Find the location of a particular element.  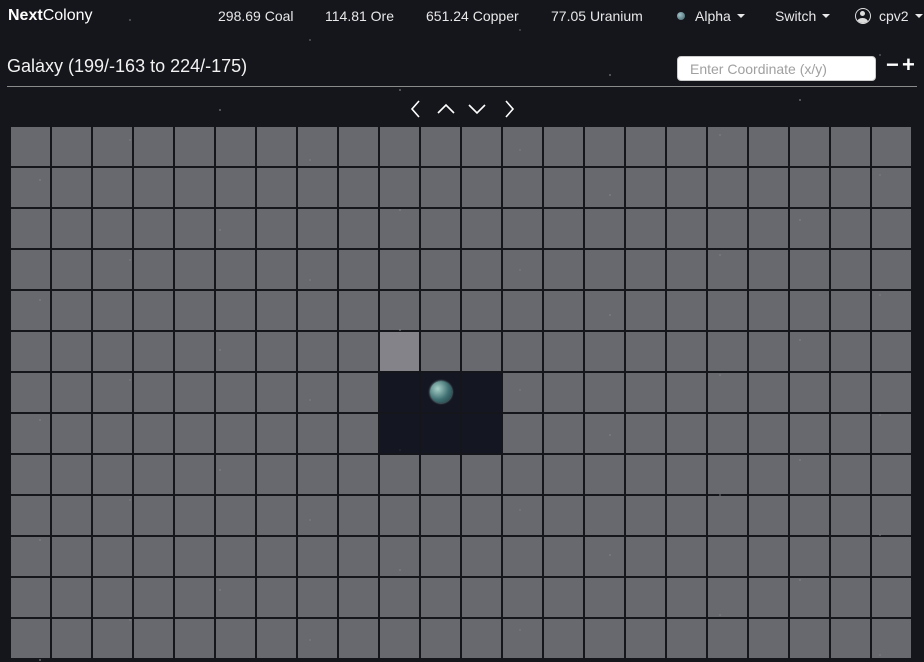

user-dropdown: cpv2 is located at coordinates (889, 16).